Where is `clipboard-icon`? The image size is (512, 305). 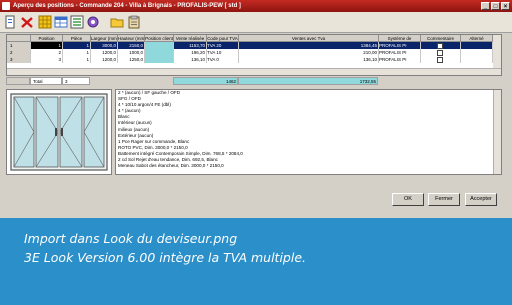 clipboard-icon is located at coordinates (134, 22).